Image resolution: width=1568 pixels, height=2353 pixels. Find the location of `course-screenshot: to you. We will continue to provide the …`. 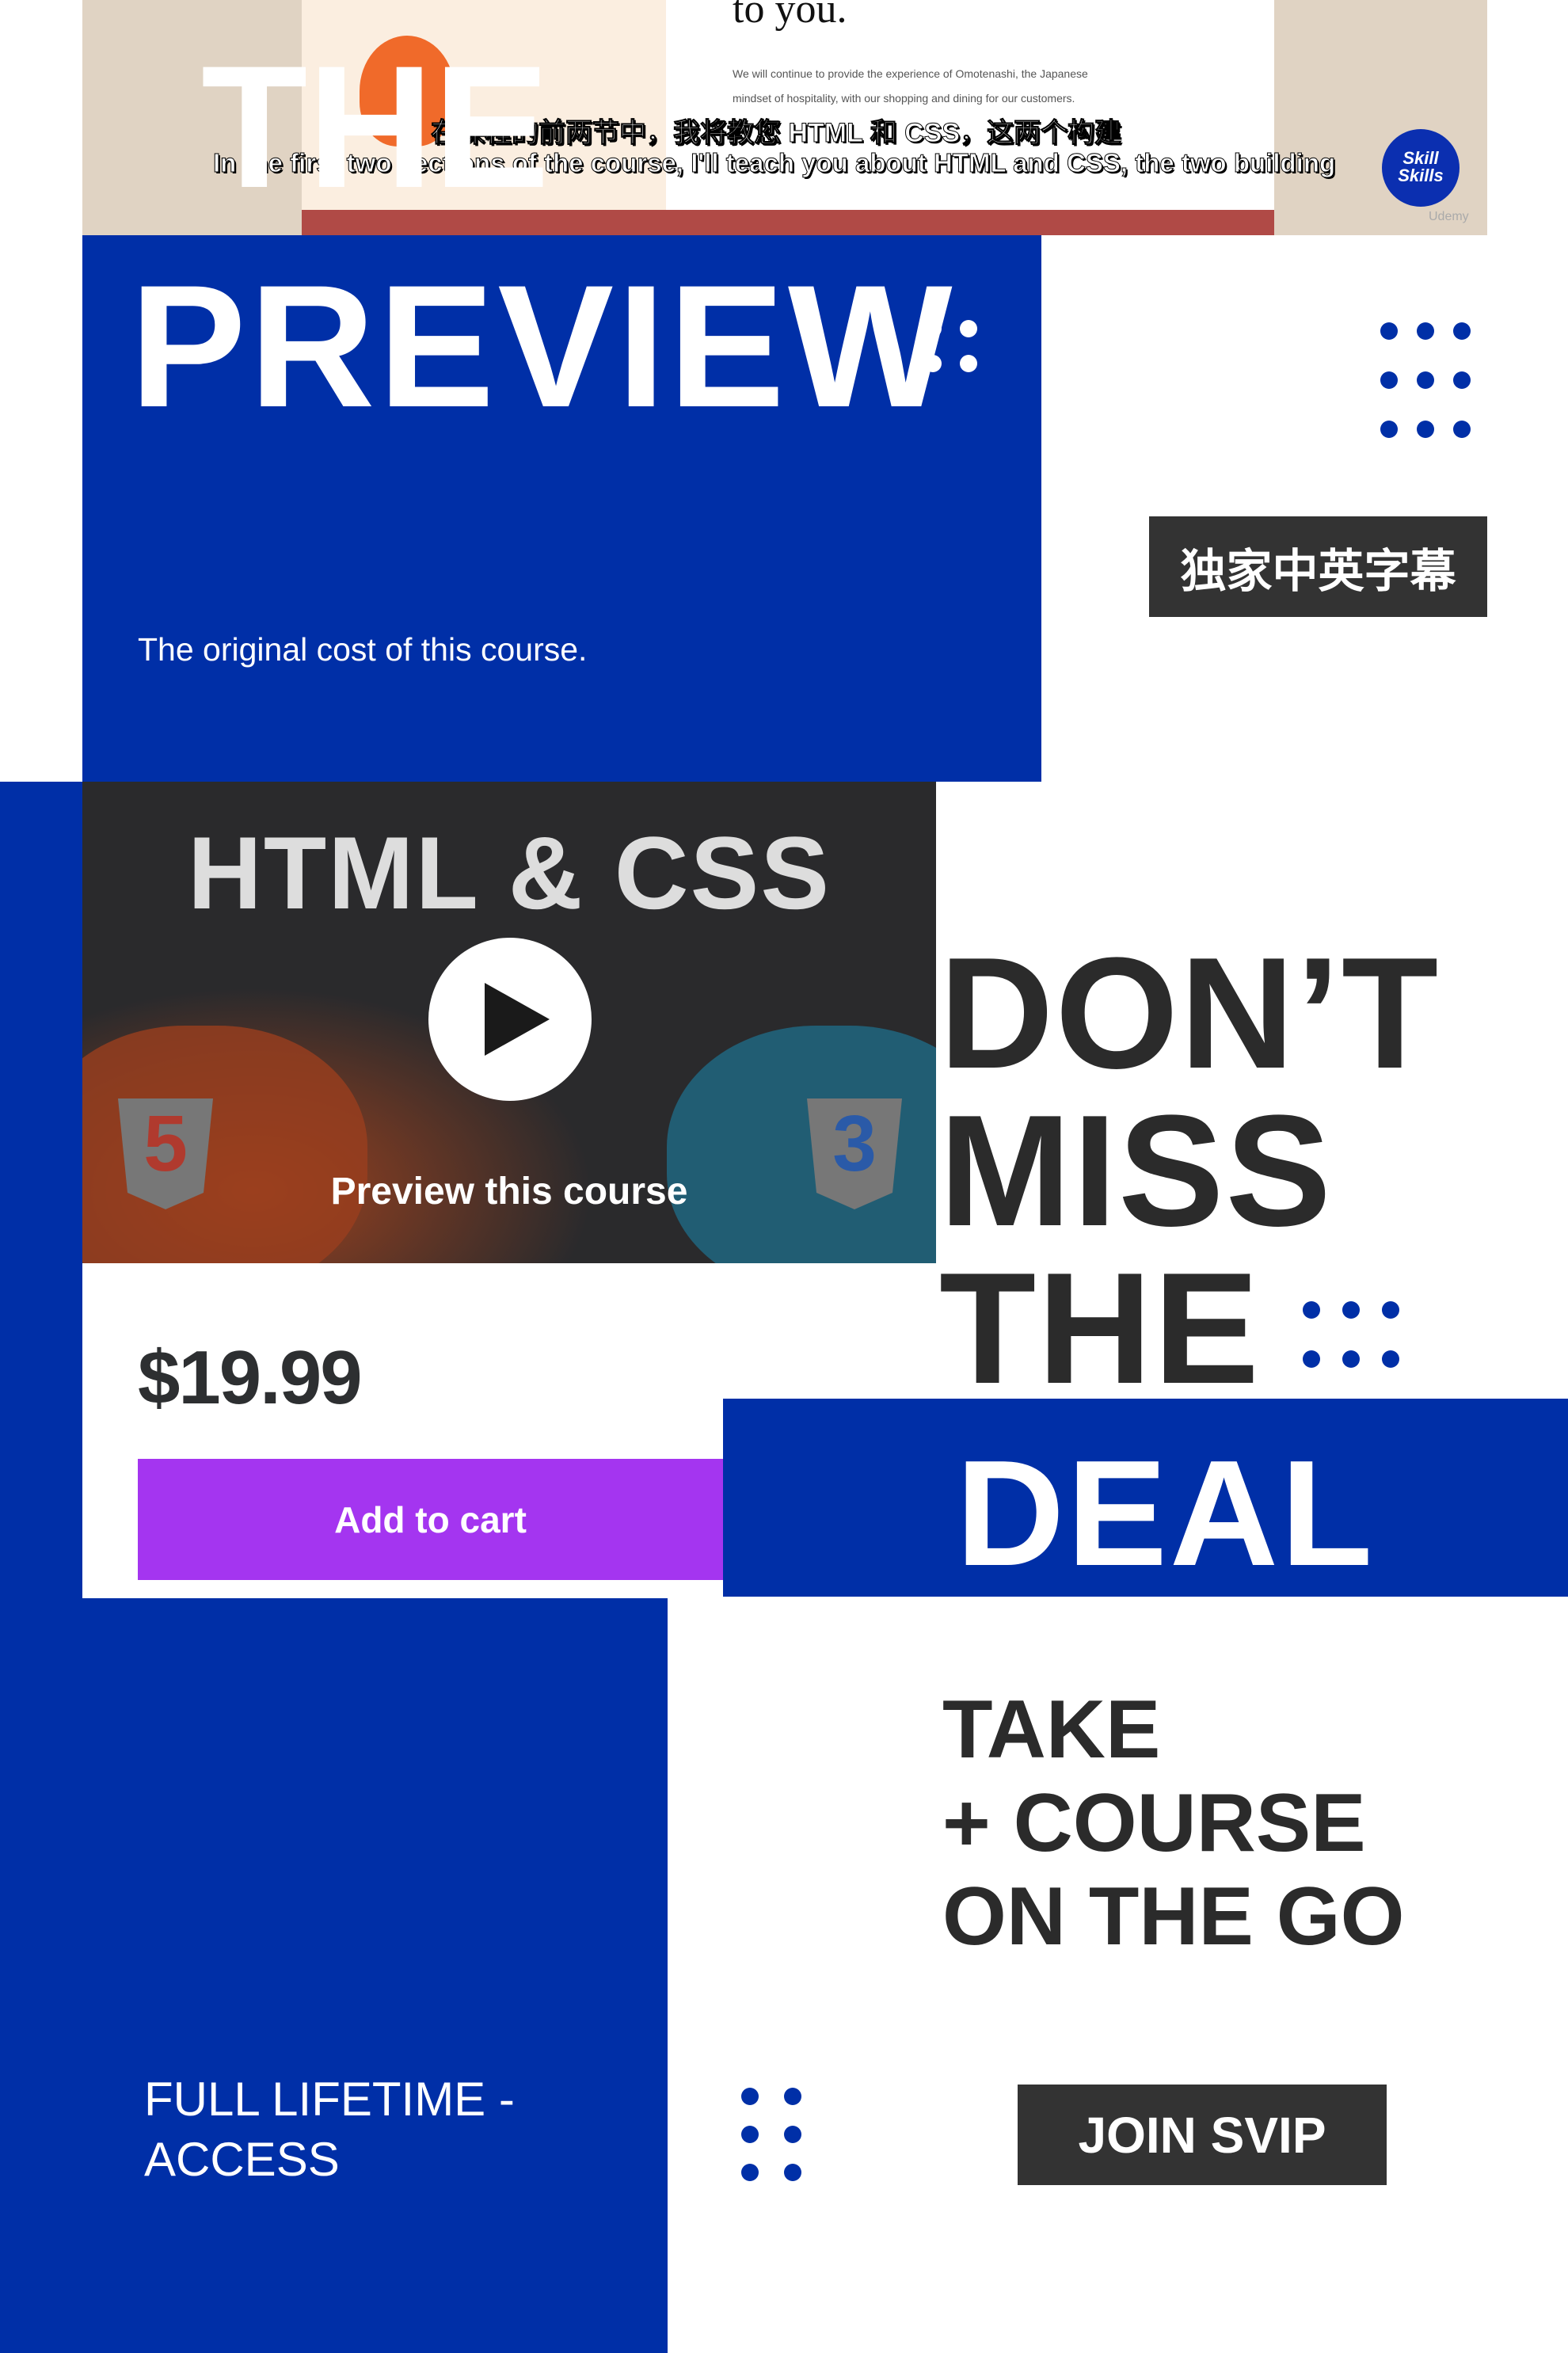

course-screenshot: to you. We will continue to provide the … is located at coordinates (784, 117).